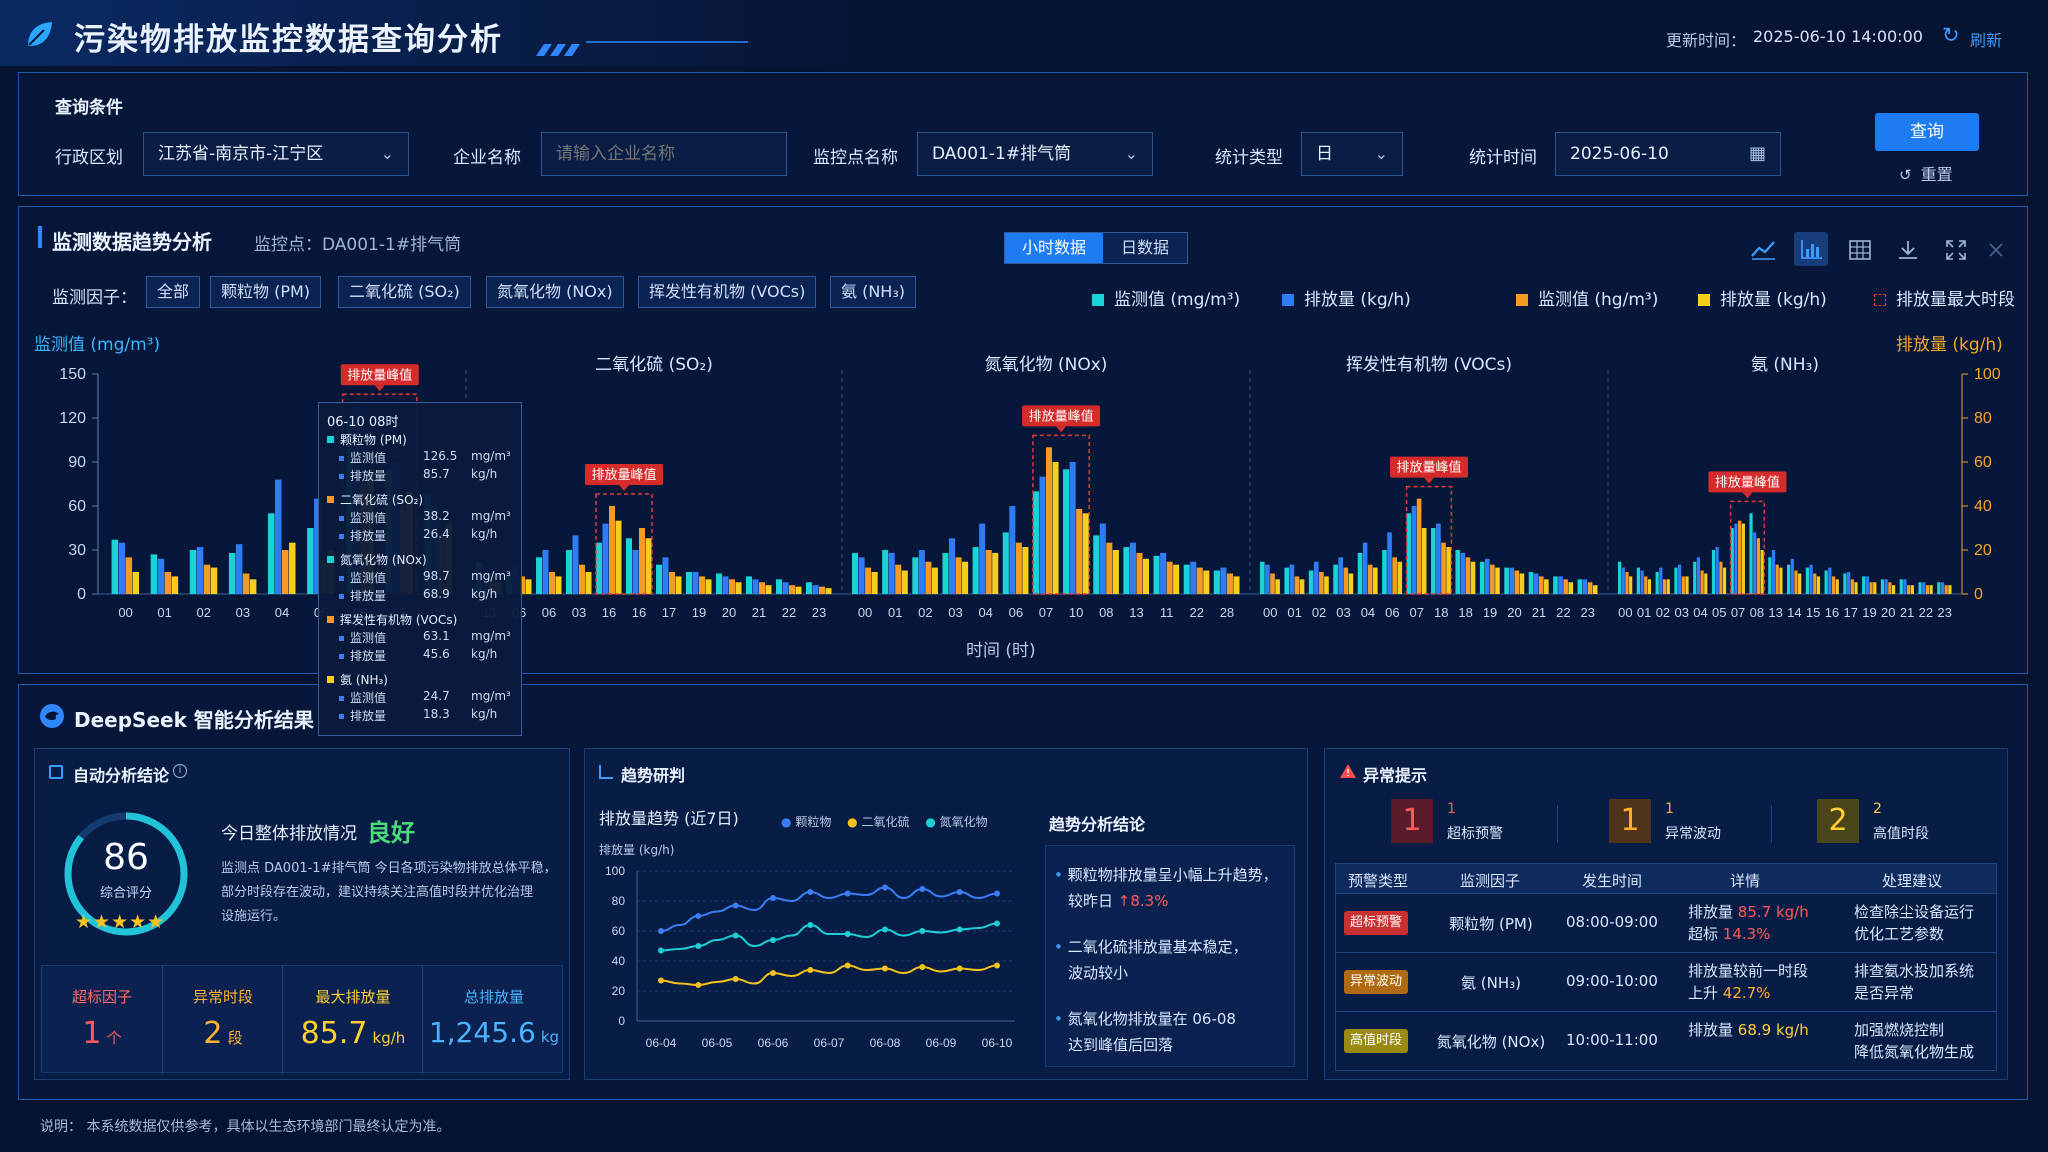  I want to click on weekly-y-tick-label: 80, so click(619, 901).